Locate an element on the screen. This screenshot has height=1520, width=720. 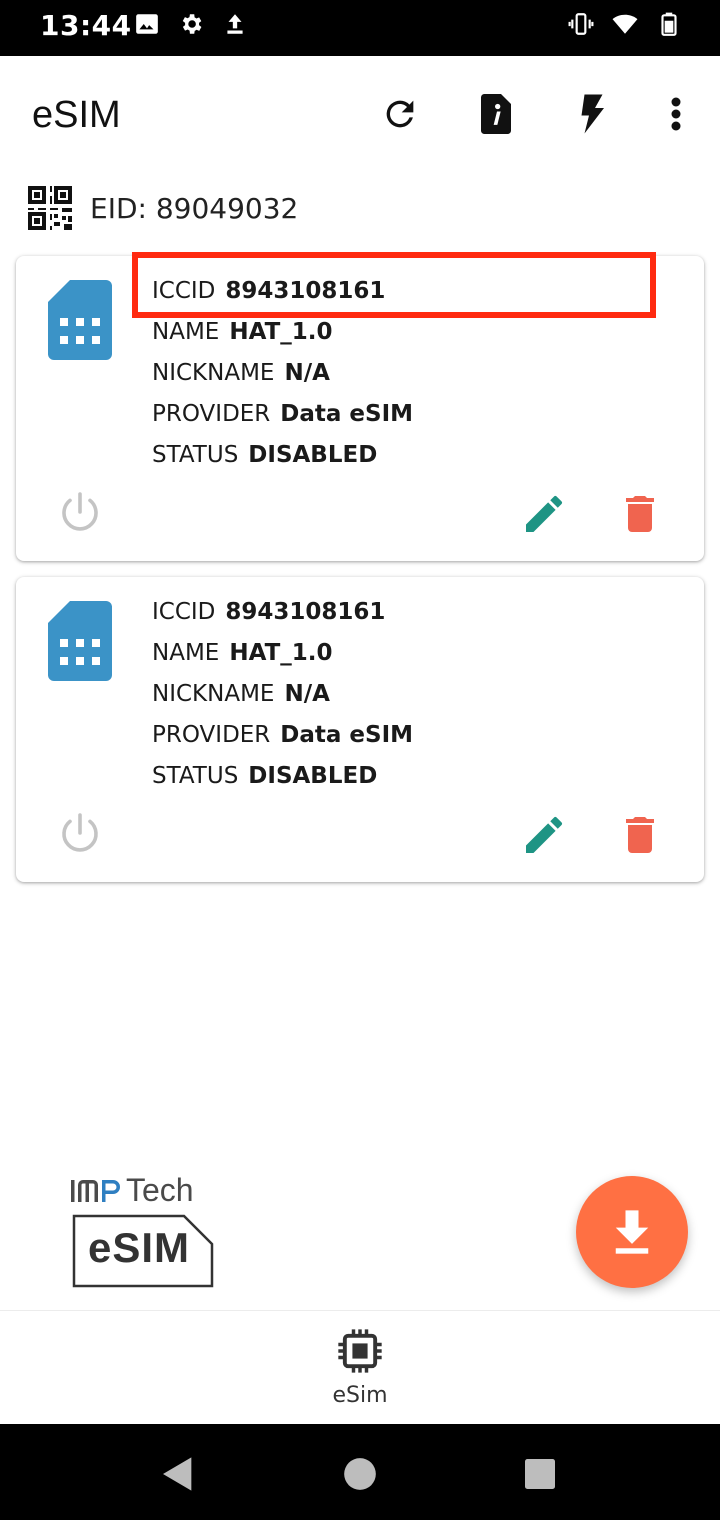
chip-icon is located at coordinates (360, 1351).